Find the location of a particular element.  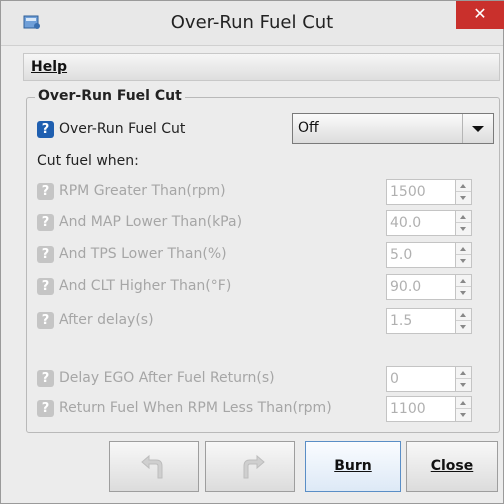

redo-icon is located at coordinates (254, 466).